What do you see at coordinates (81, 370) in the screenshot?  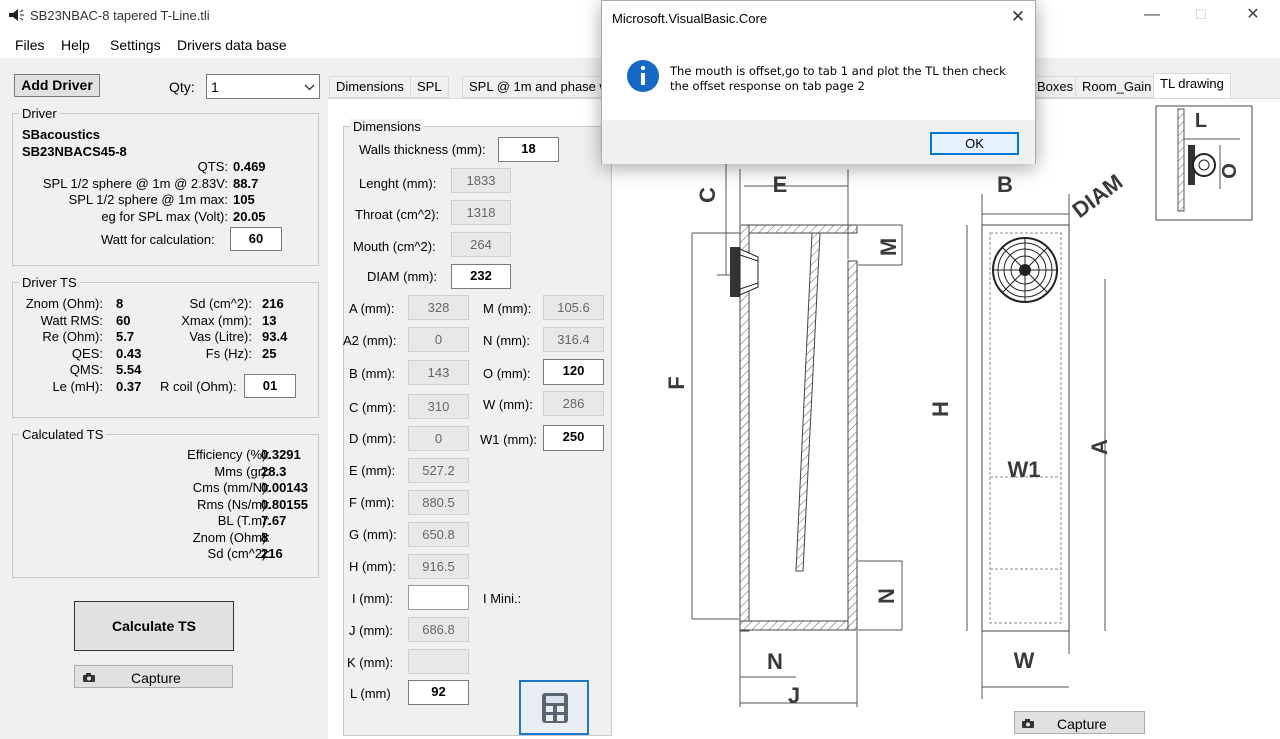 I see `ts-row: QMS: 5.54` at bounding box center [81, 370].